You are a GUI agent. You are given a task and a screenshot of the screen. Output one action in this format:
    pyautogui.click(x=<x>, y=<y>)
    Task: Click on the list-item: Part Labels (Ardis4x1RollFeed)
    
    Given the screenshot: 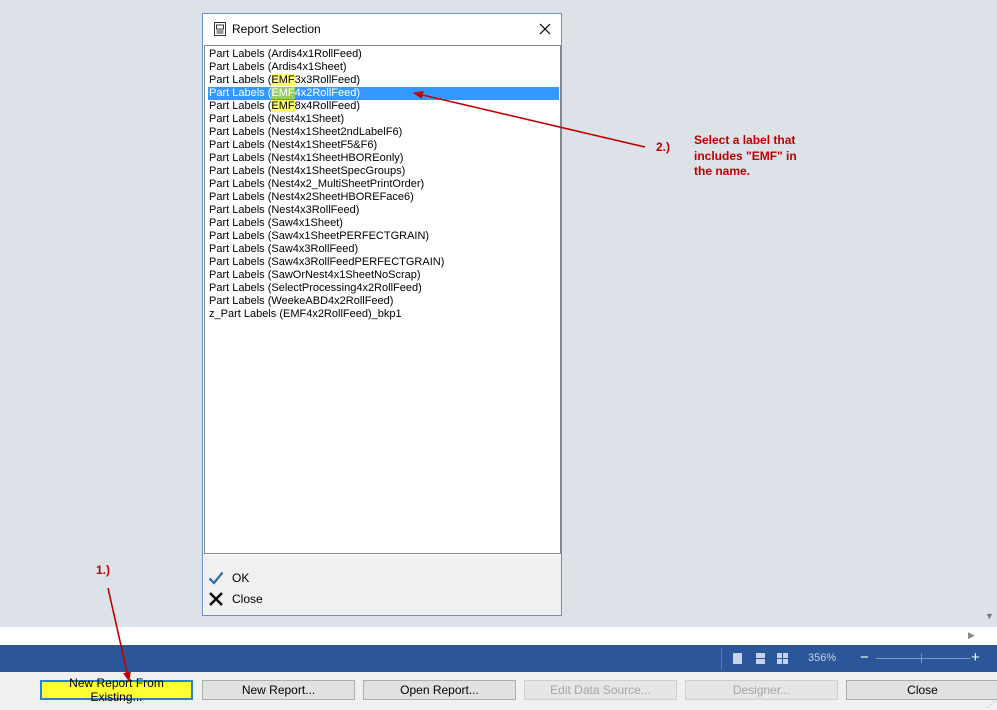 What is the action you would take?
    pyautogui.click(x=383, y=54)
    